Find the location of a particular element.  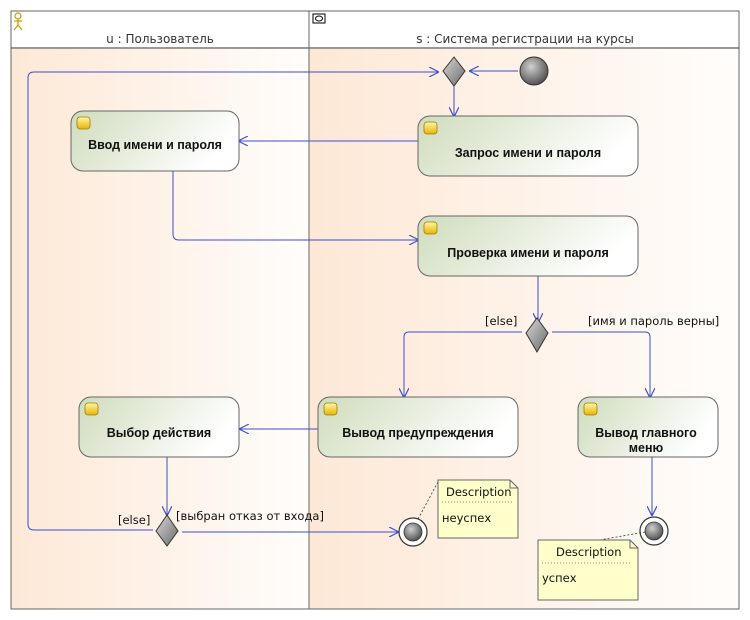

lane-title-system: s : Система регистрации на курсы is located at coordinates (525, 39).